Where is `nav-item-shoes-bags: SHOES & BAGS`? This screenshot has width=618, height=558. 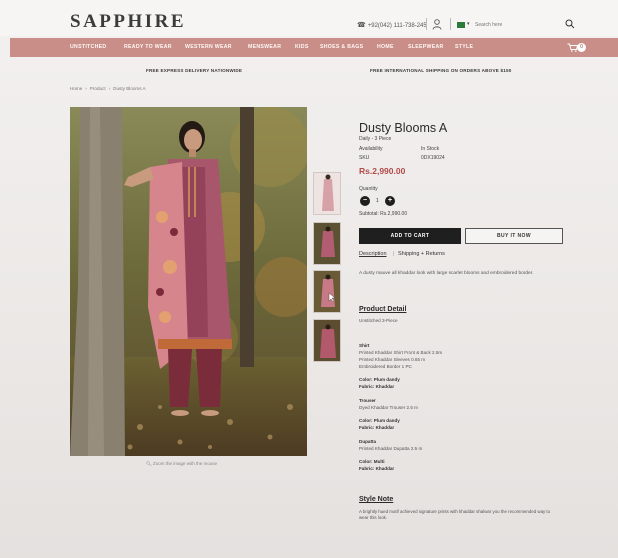 nav-item-shoes-bags: SHOES & BAGS is located at coordinates (341, 47).